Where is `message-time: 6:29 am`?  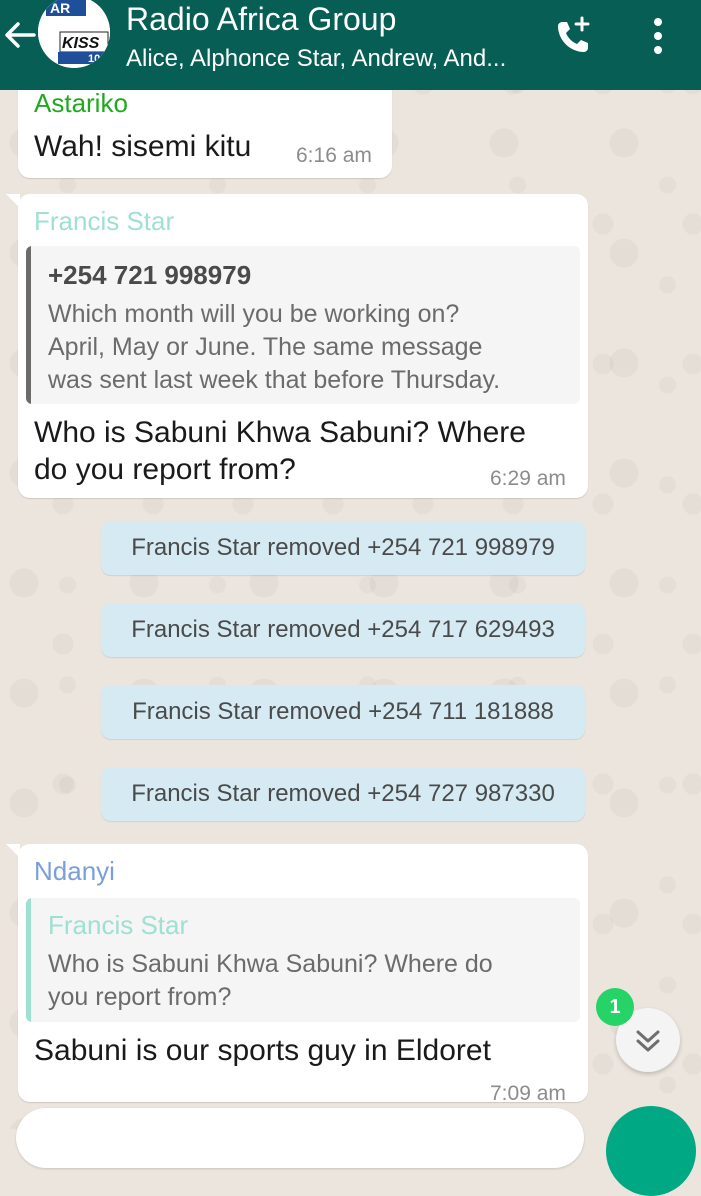
message-time: 6:29 am is located at coordinates (528, 478).